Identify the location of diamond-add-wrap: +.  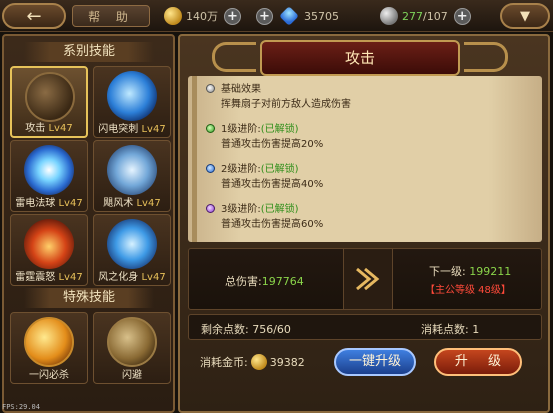
(264, 16).